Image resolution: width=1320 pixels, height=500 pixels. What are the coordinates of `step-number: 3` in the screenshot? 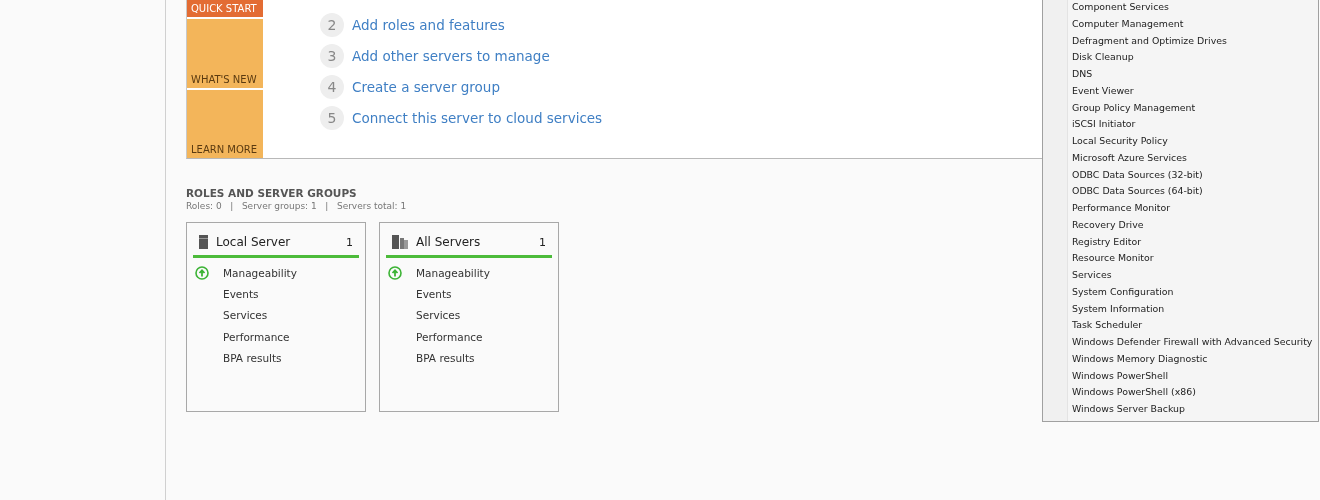 It's located at (332, 56).